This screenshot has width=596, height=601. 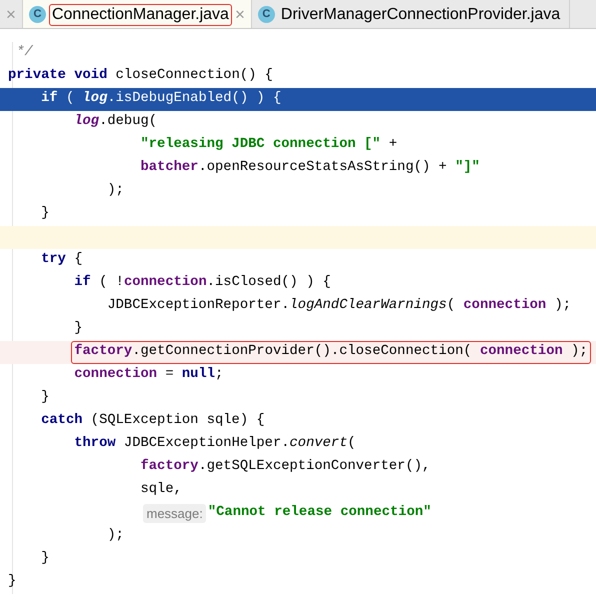 I want to click on tab-label: ConnectionManager.java, so click(x=140, y=15).